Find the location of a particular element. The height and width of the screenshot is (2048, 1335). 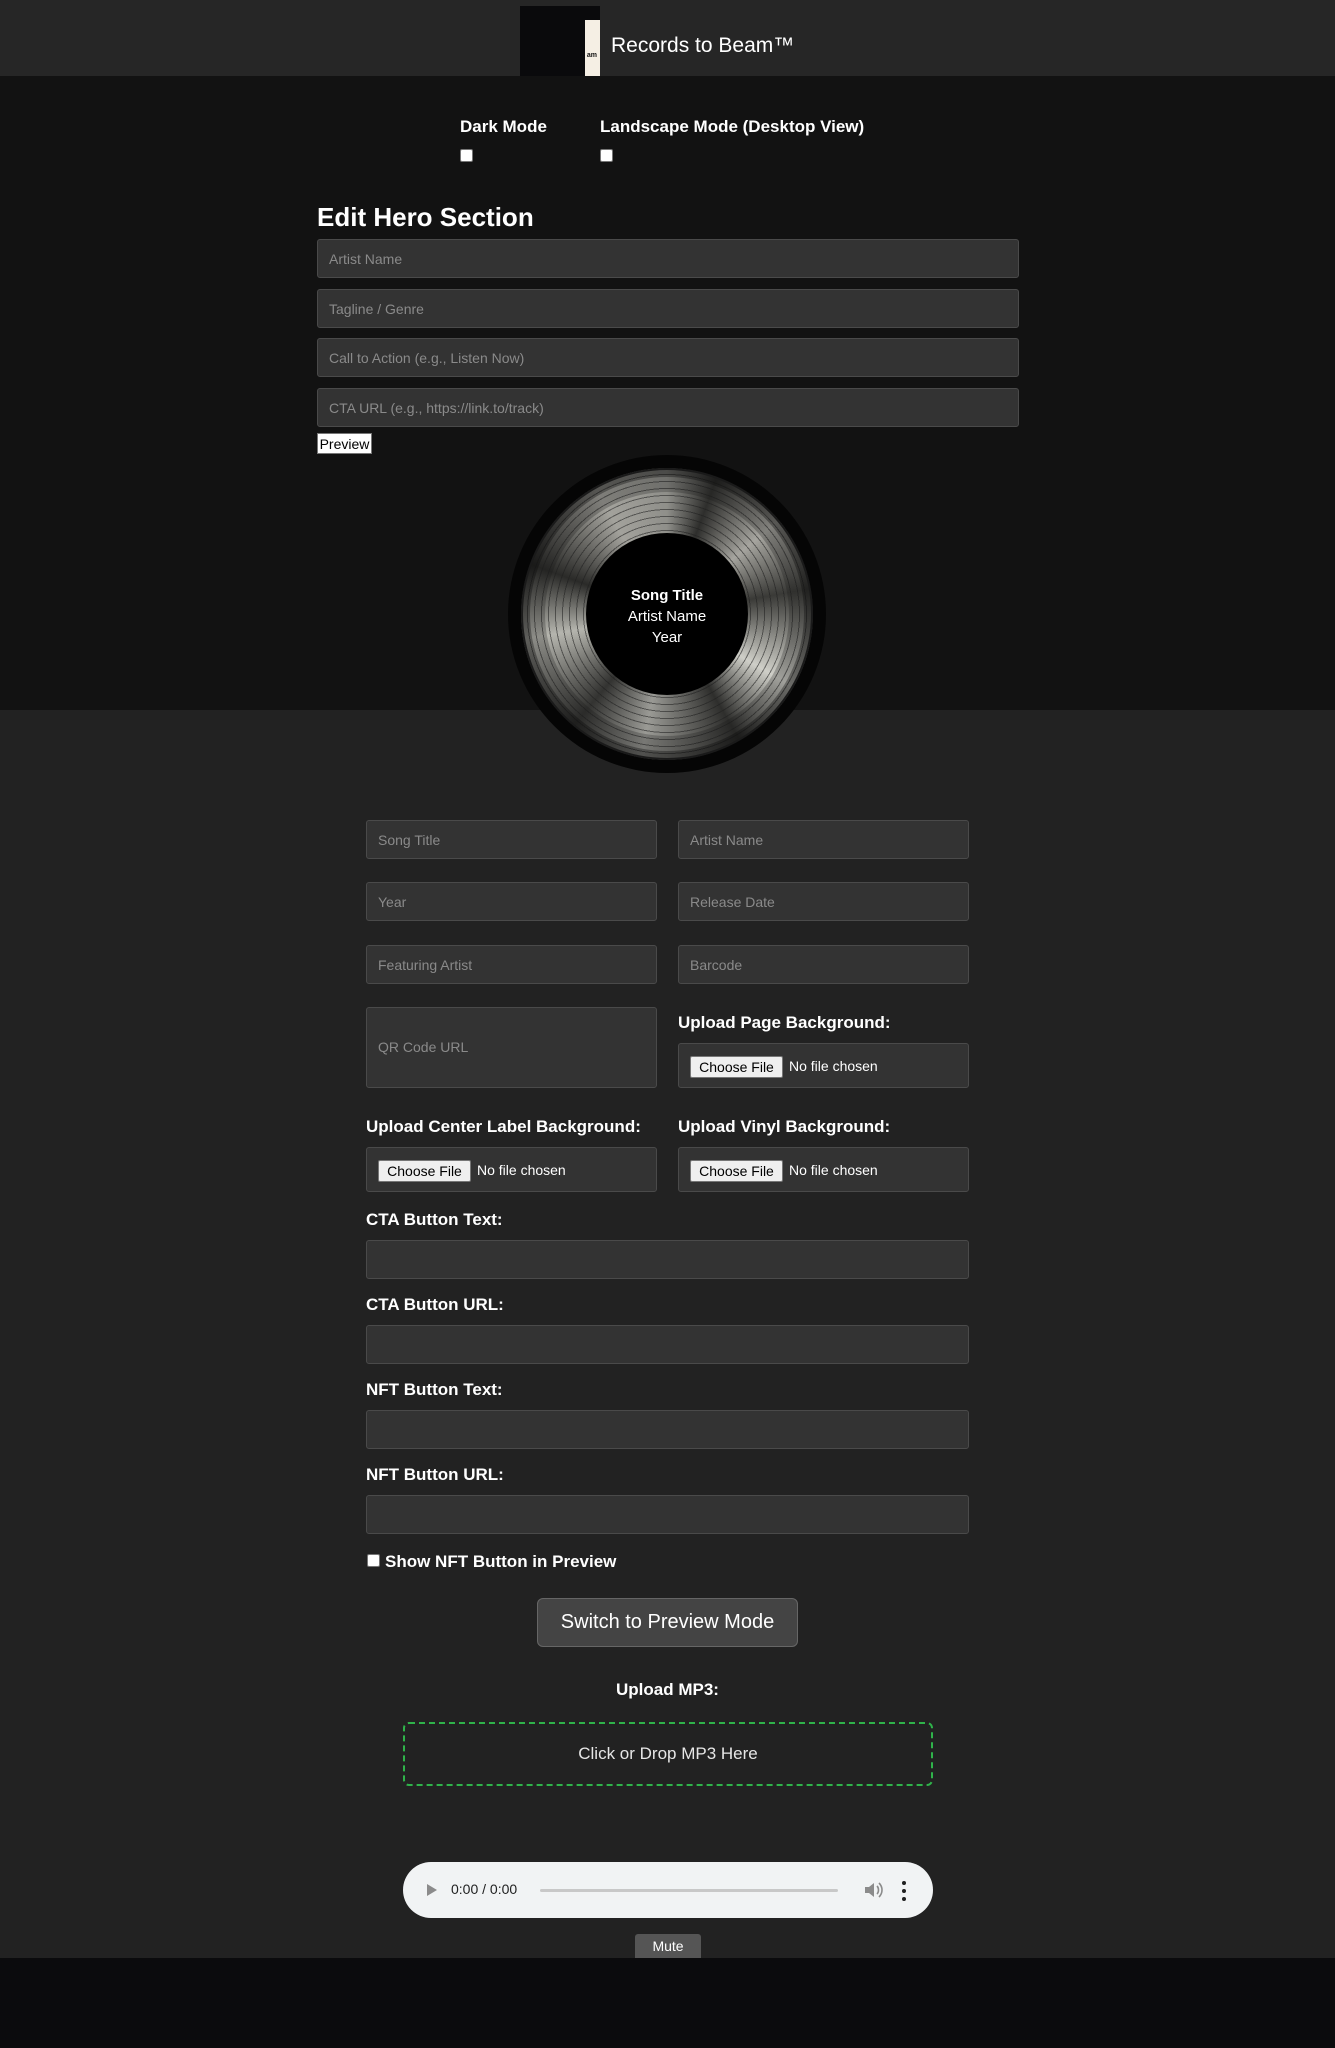

play-icon is located at coordinates (432, 1890).